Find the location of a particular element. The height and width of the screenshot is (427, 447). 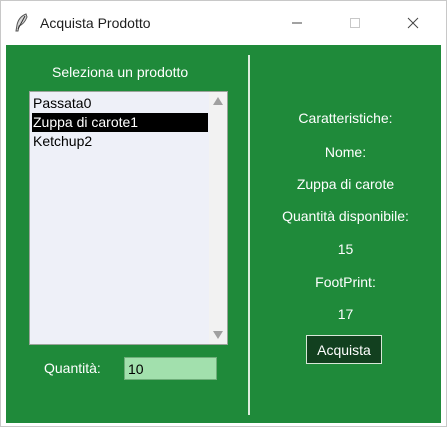

select-product-label: Seleziona un prodotto is located at coordinates (120, 72).